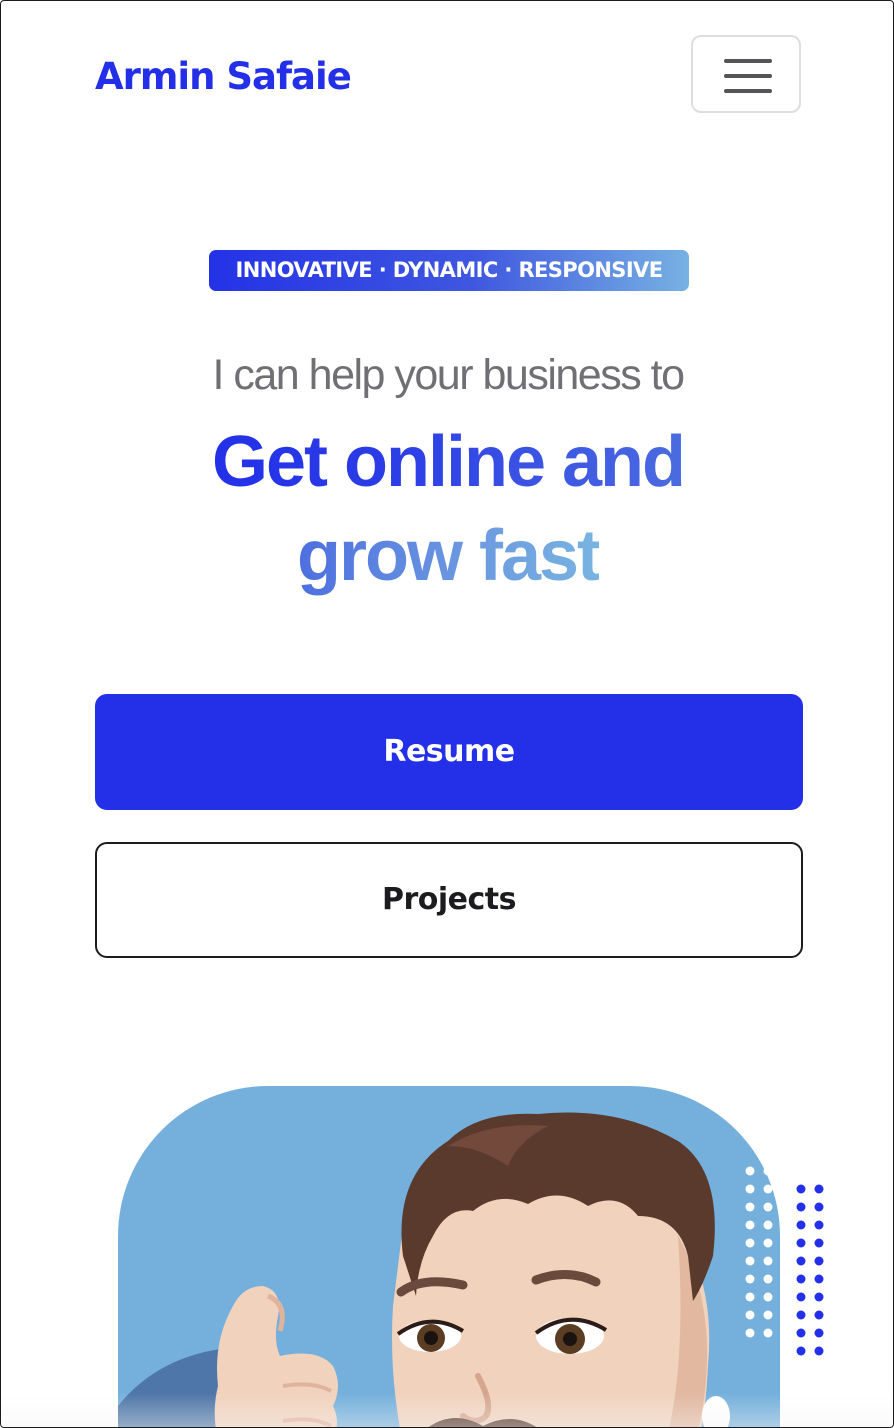  What do you see at coordinates (759, 1252) in the screenshot?
I see `white-dot-pattern` at bounding box center [759, 1252].